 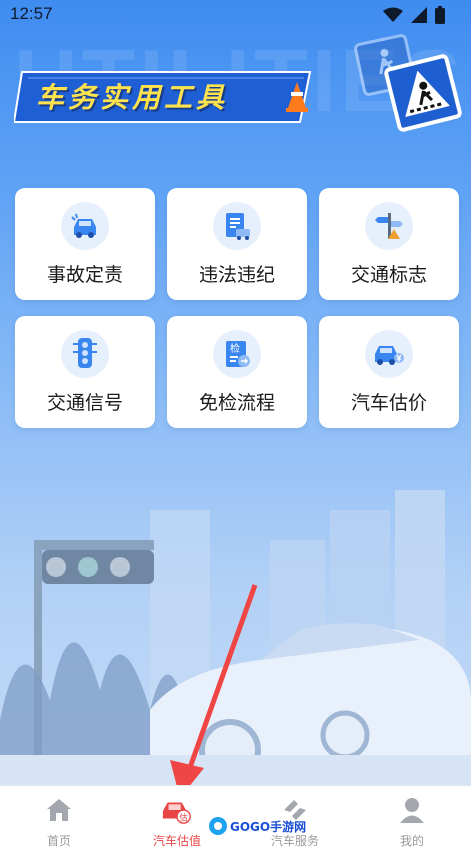 I want to click on tab-home: 首页, so click(x=59, y=817).